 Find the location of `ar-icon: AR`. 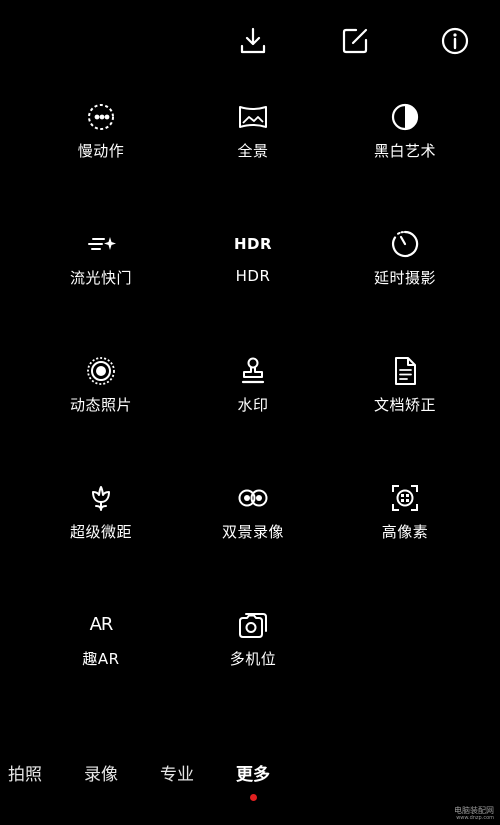

ar-icon: AR is located at coordinates (101, 625).